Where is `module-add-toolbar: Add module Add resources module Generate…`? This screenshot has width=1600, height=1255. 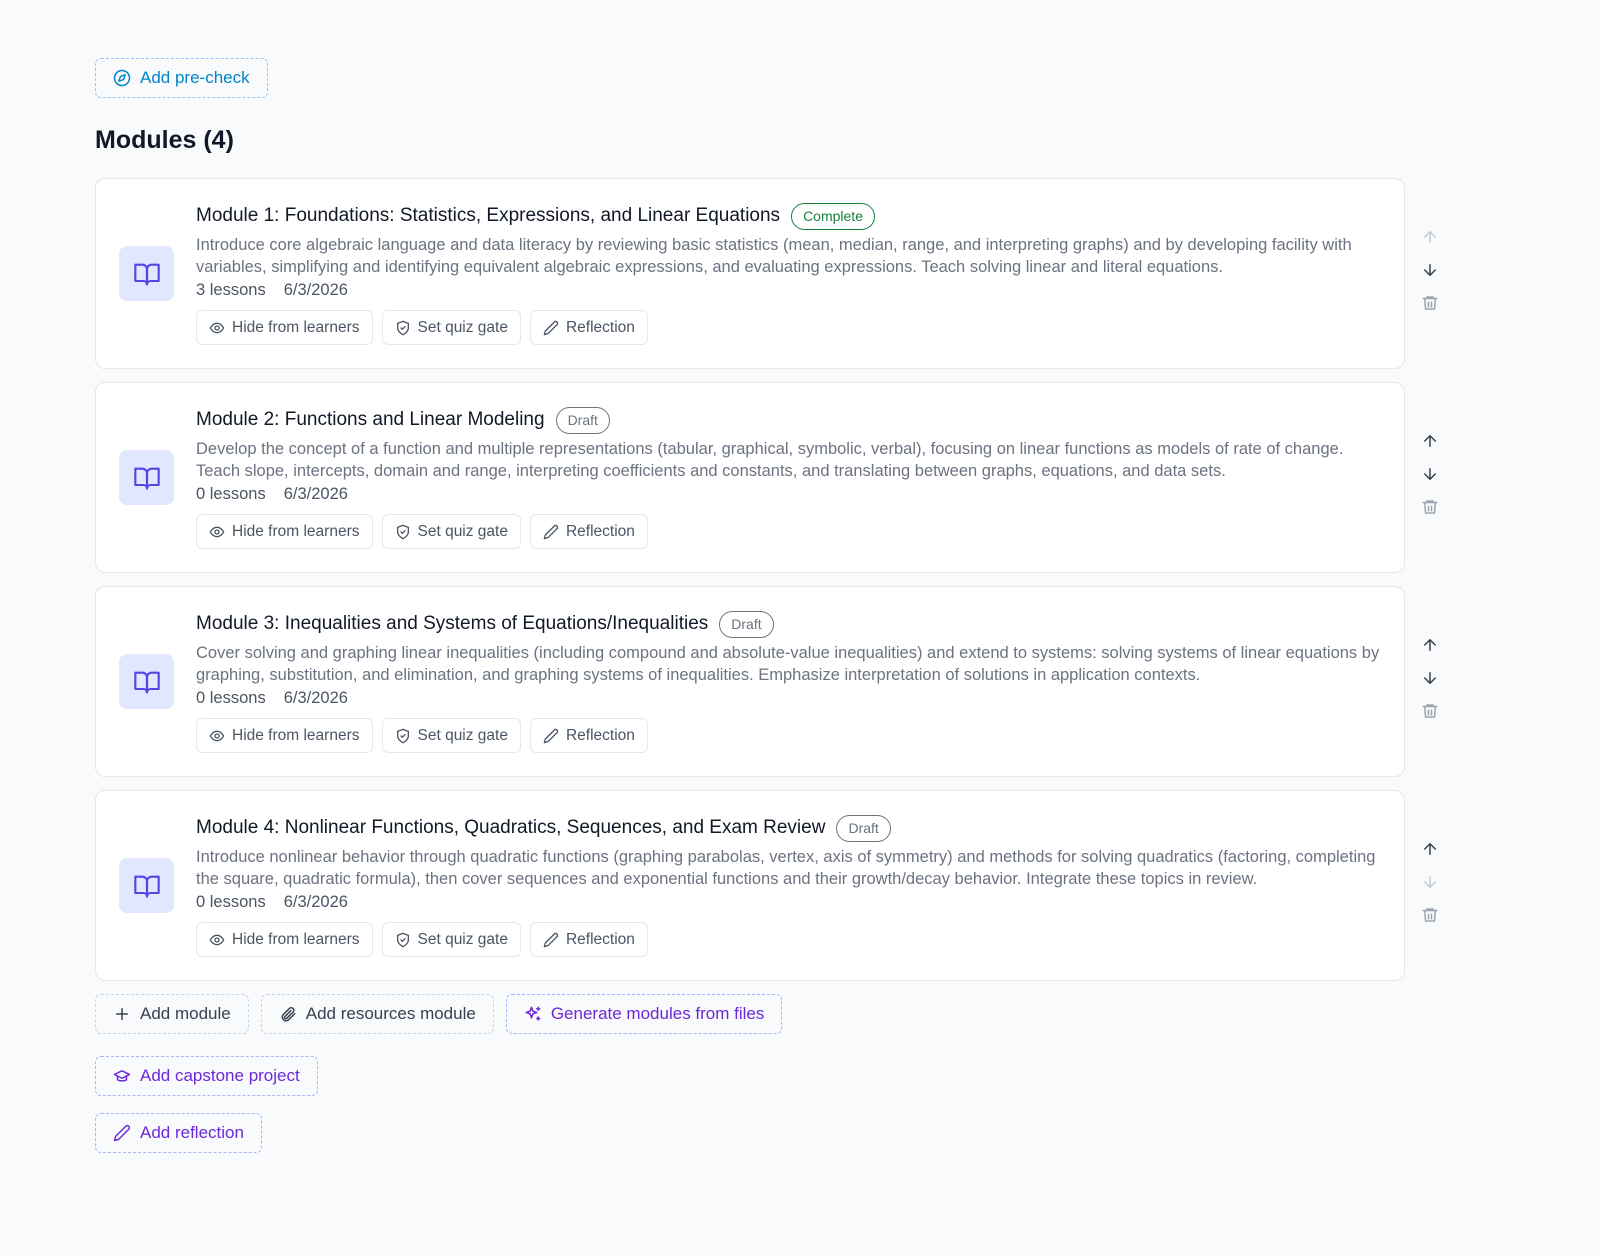
module-add-toolbar: Add module Add resources module Generate… is located at coordinates (777, 1014).